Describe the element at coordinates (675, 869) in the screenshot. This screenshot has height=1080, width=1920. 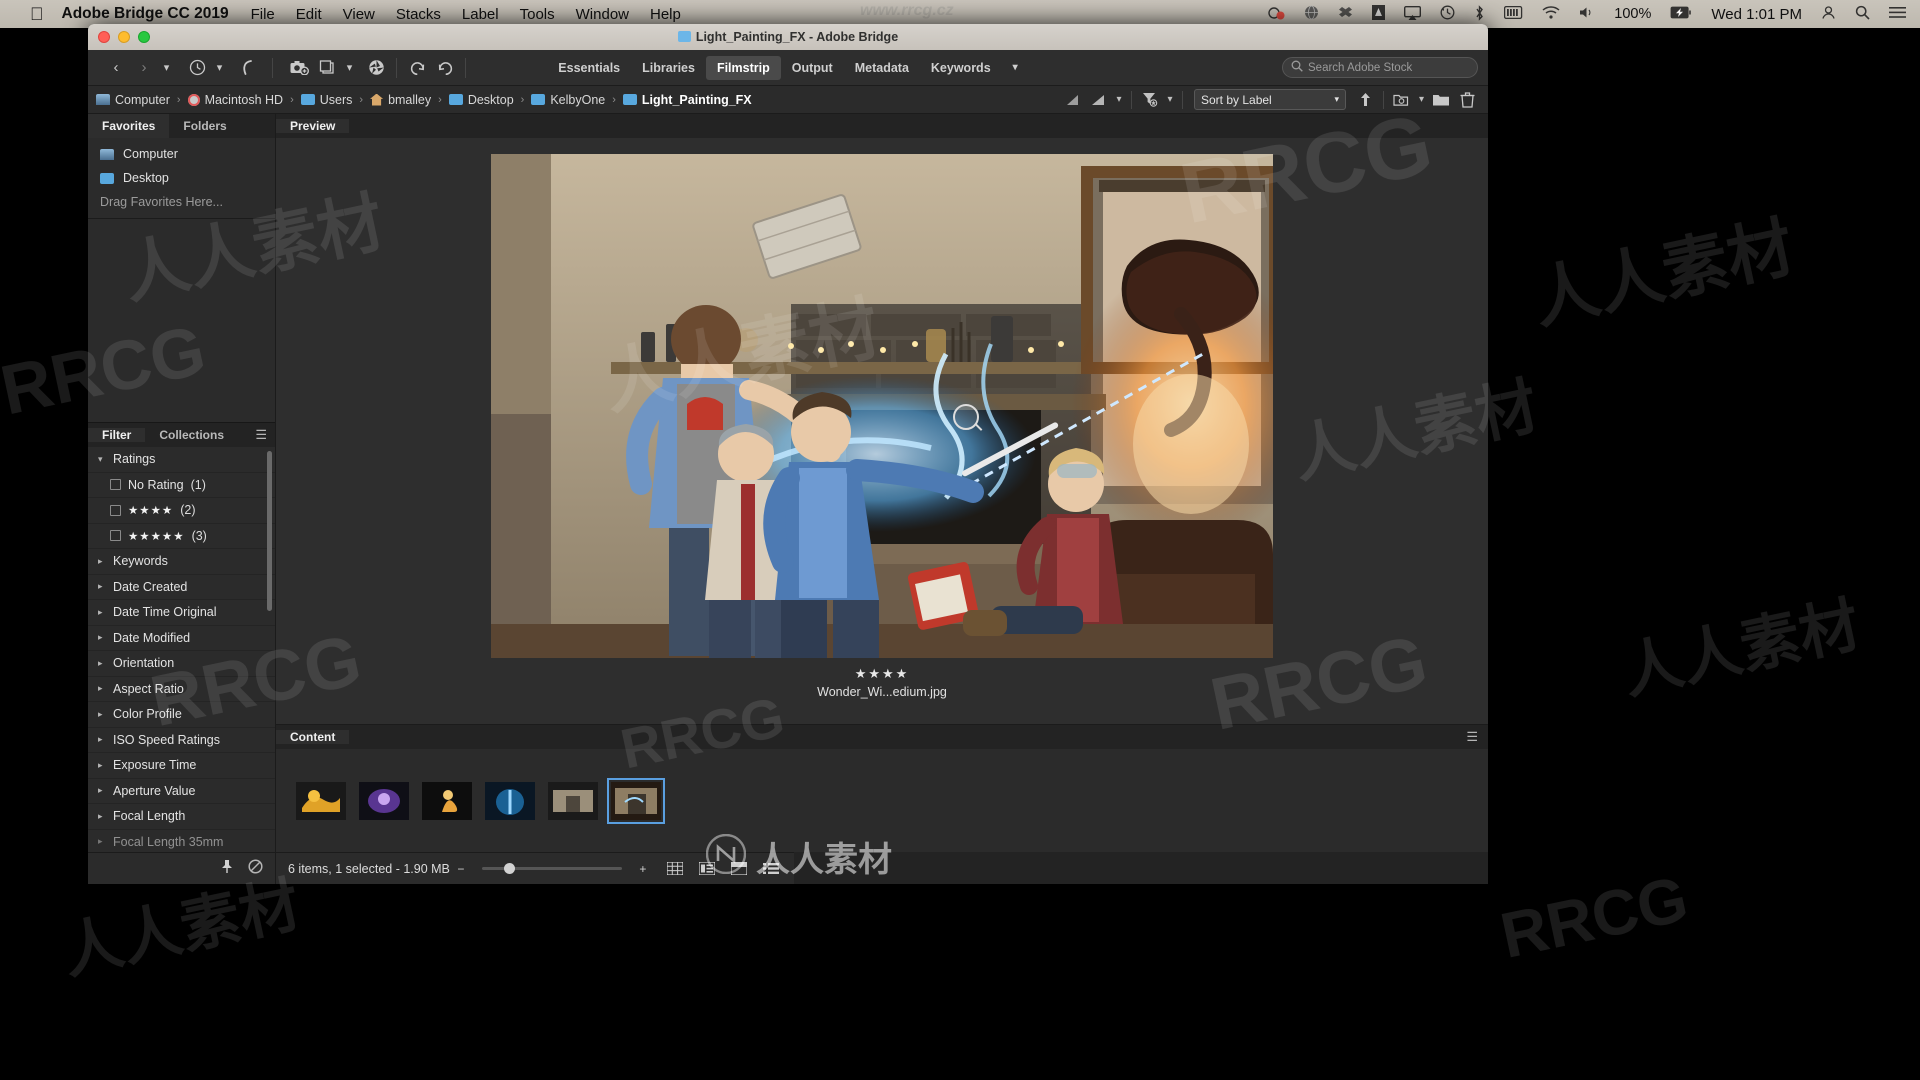
I see `grid-view-icon` at that location.